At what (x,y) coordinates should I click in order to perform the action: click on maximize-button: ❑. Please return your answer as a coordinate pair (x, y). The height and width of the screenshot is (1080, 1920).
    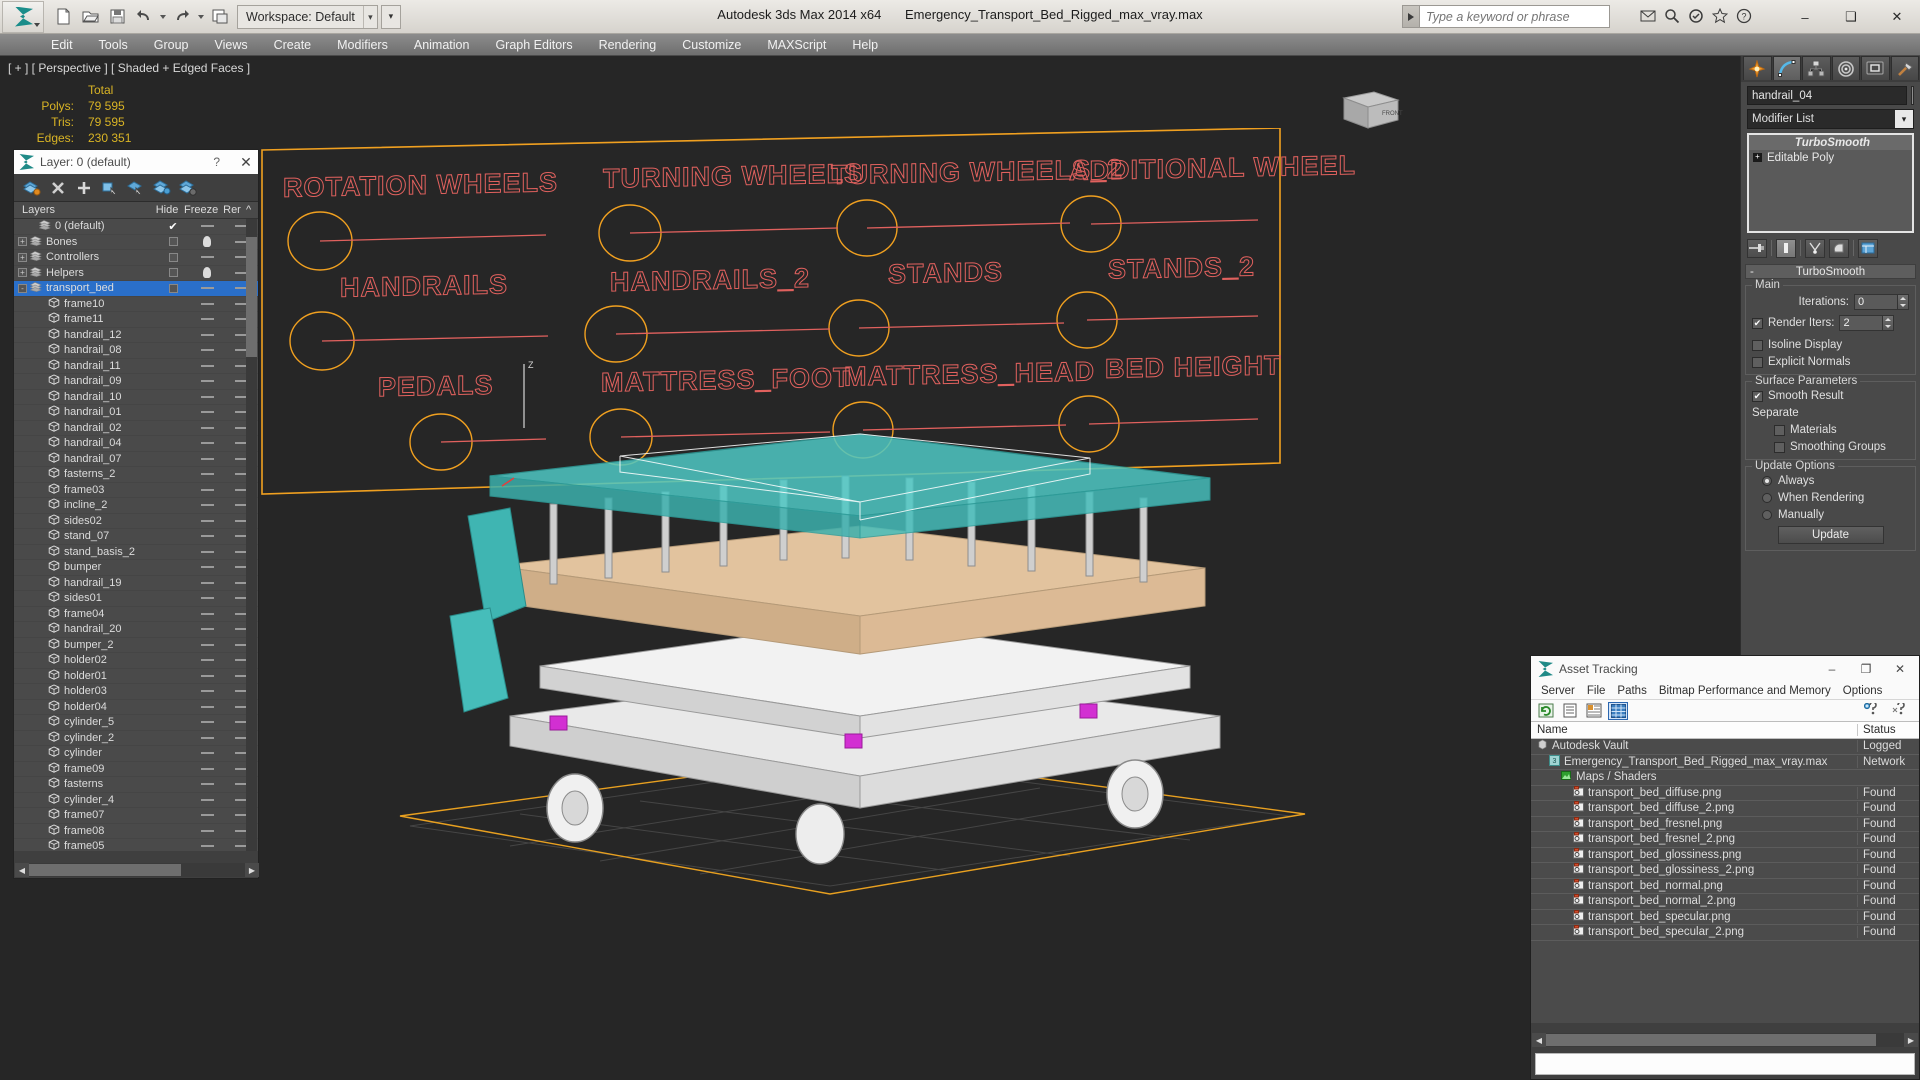
    Looking at the image, I should click on (1851, 17).